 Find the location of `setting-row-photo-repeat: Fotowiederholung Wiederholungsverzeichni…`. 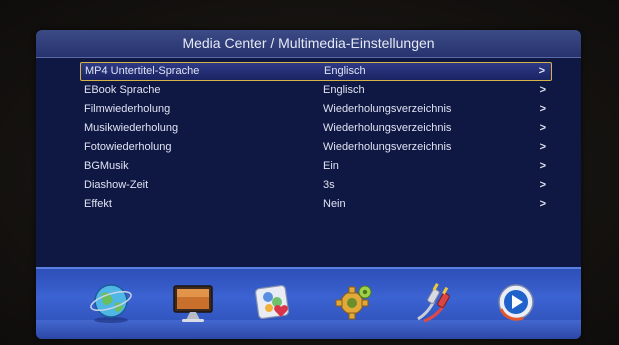

setting-row-photo-repeat: Fotowiederholung Wiederholungsverzeichni… is located at coordinates (316, 147).